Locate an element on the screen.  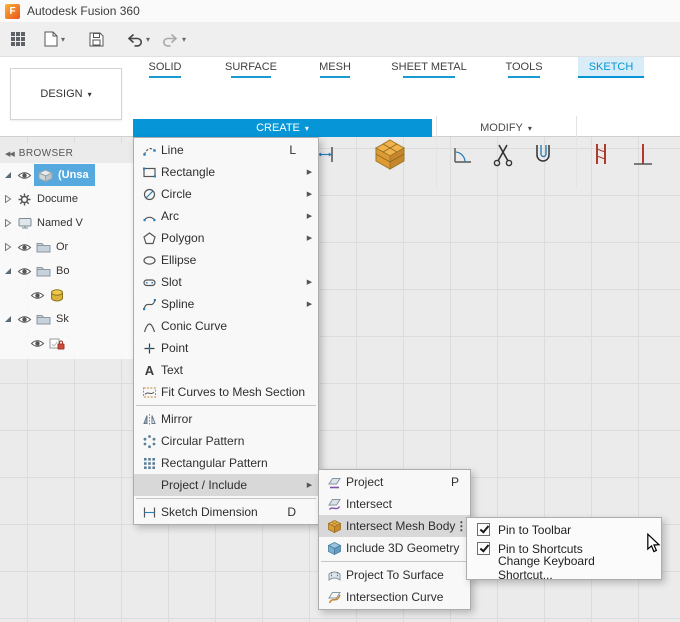
new-design-icon is located at coordinates (54, 39).